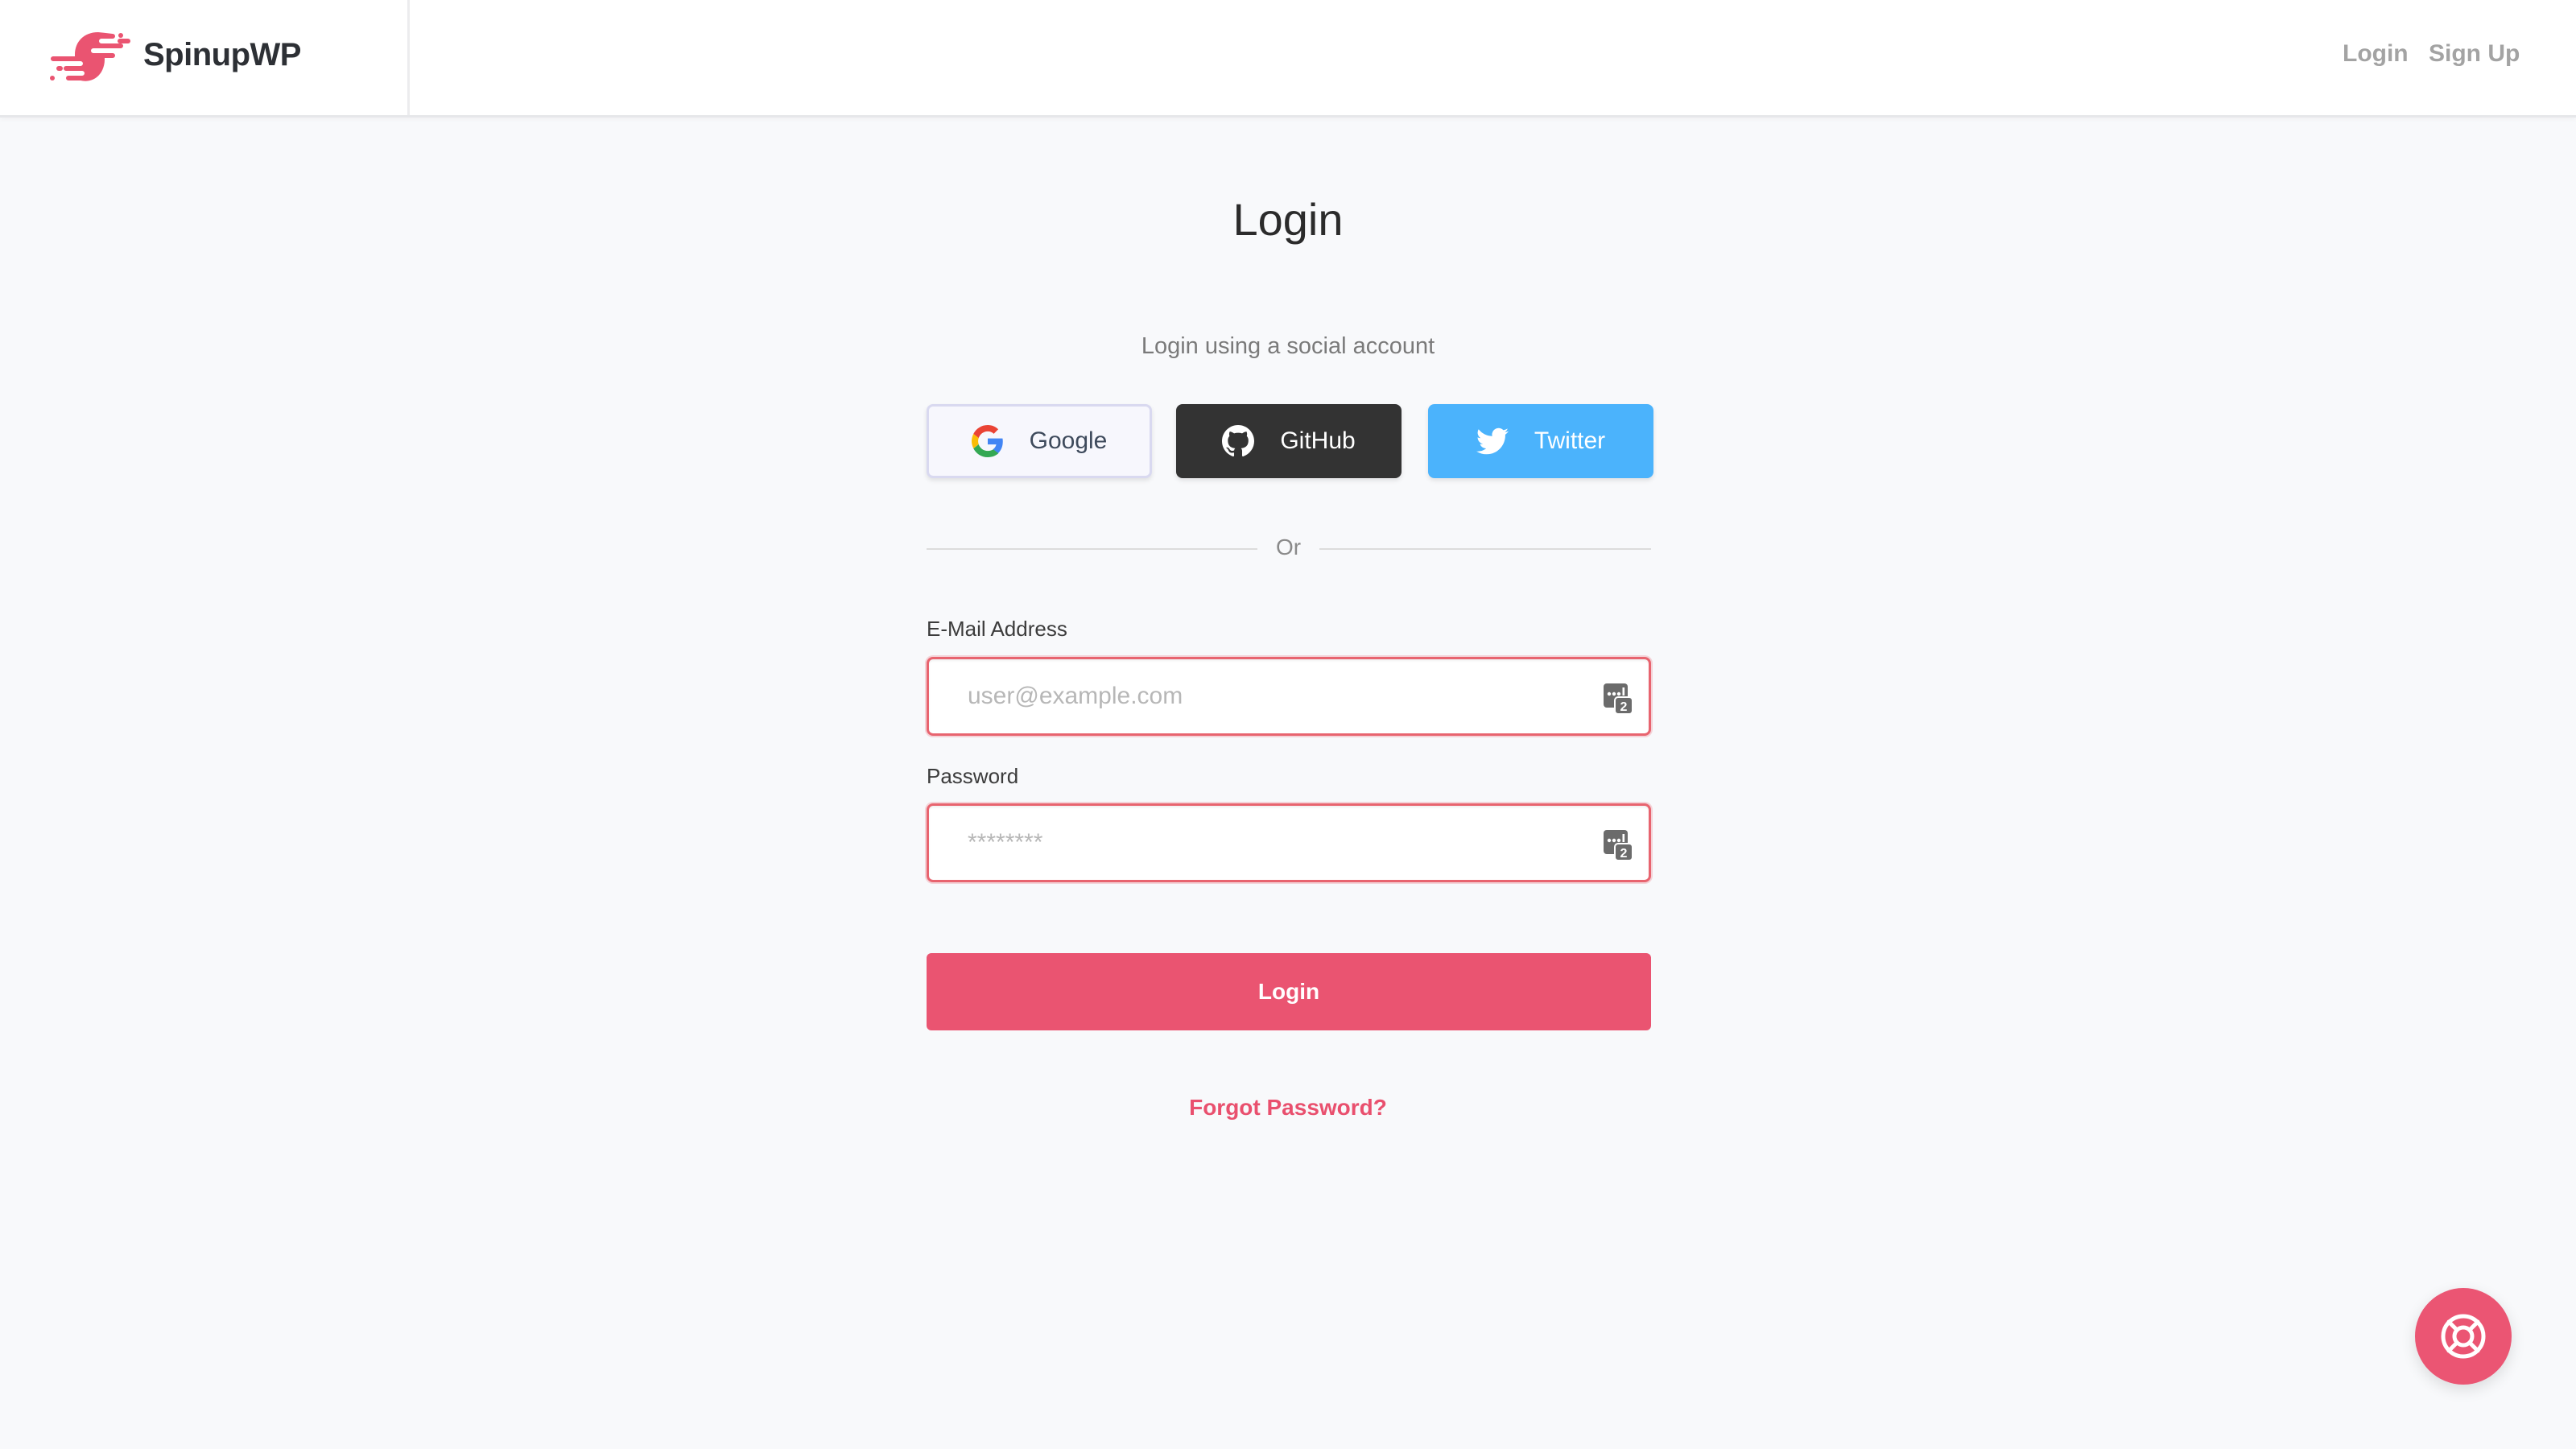 The image size is (2576, 1449). I want to click on divider-left, so click(1092, 549).